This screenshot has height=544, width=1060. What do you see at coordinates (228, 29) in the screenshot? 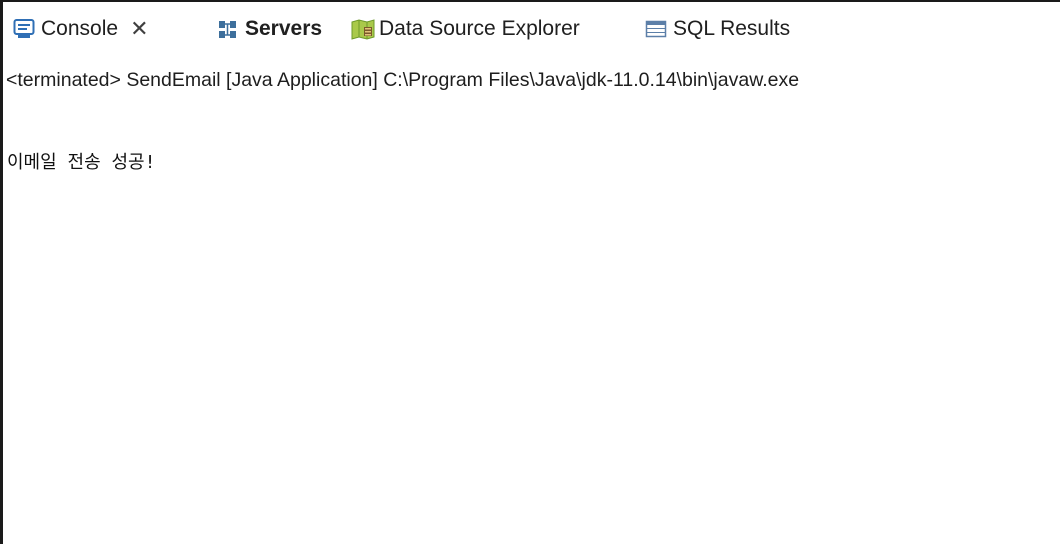
I see `servers-icon` at bounding box center [228, 29].